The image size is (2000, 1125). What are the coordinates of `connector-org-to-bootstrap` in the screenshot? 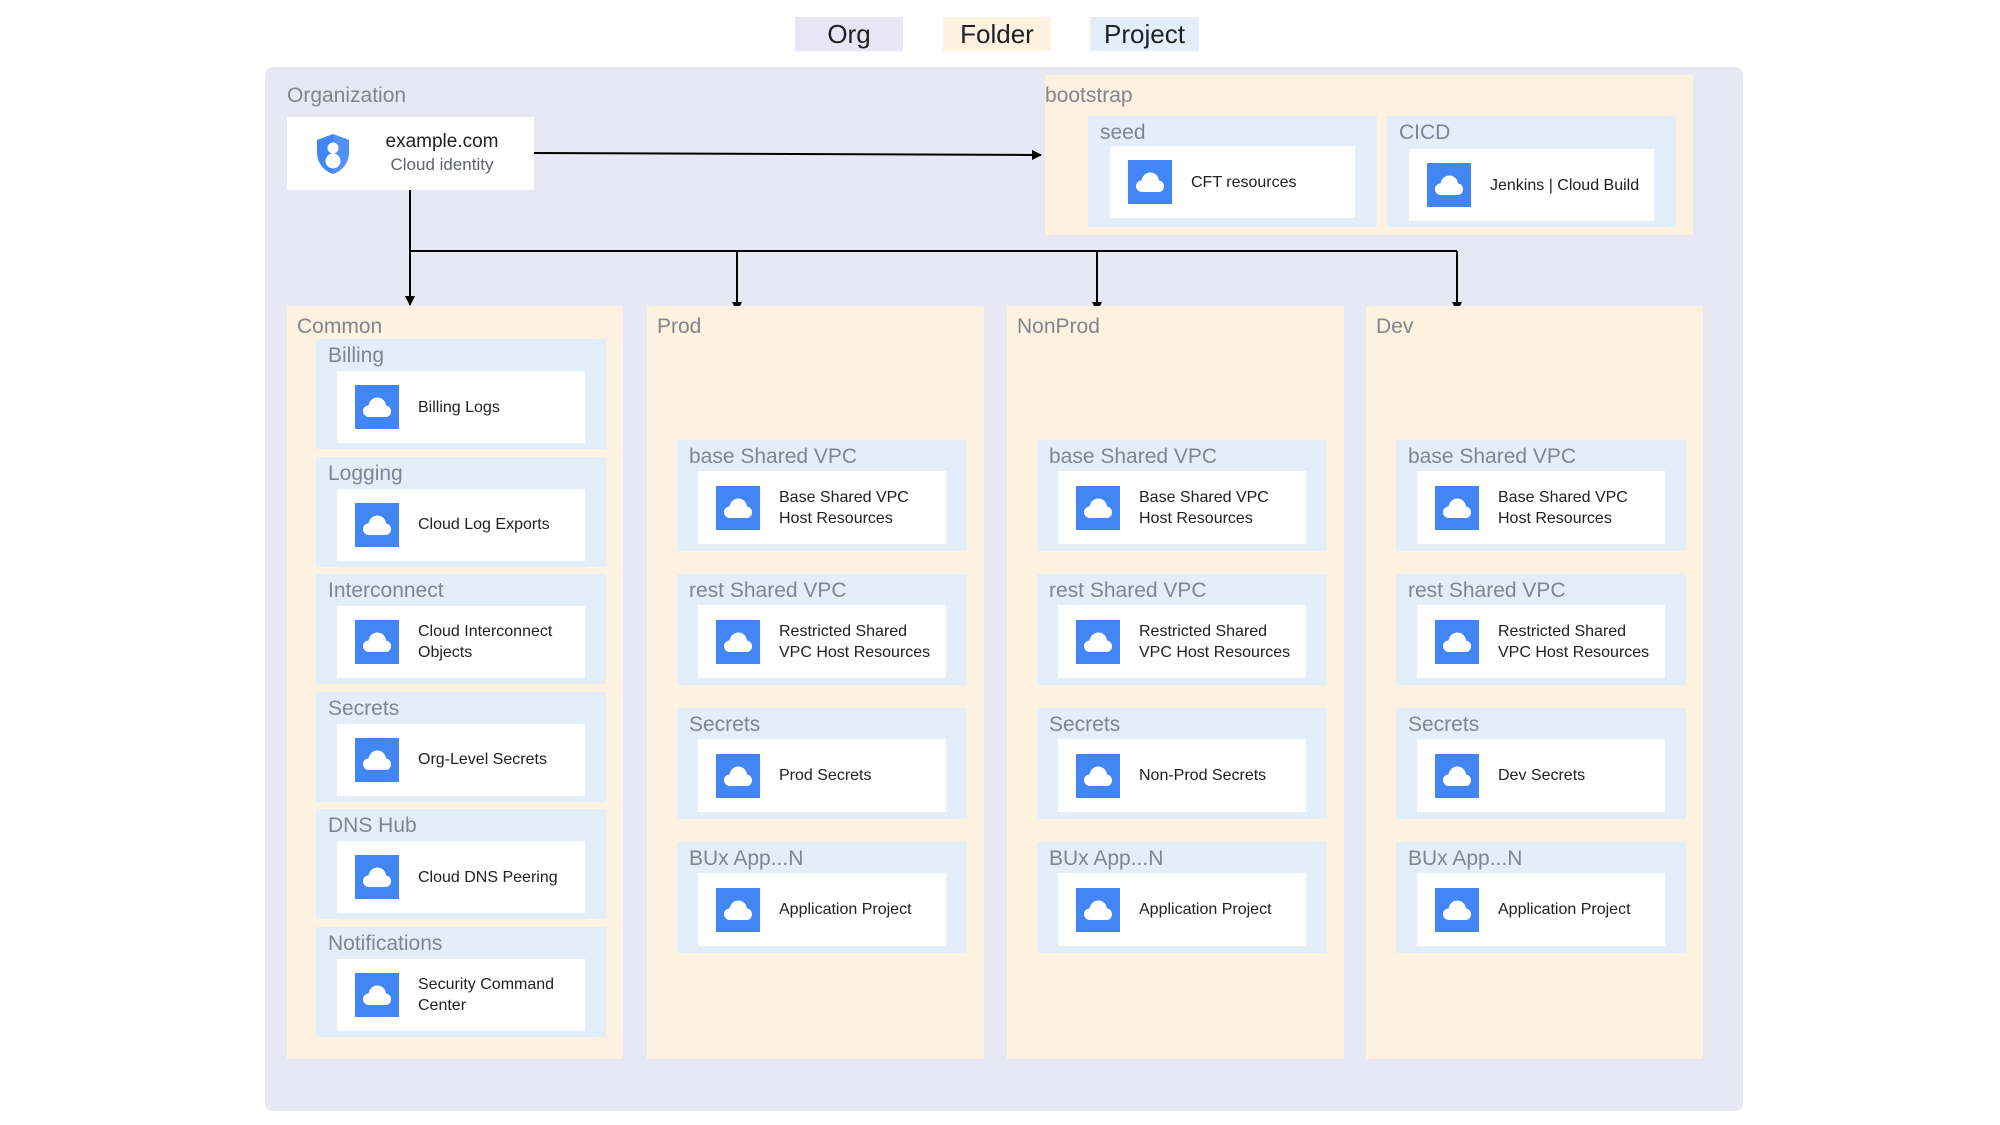 It's located at (787, 154).